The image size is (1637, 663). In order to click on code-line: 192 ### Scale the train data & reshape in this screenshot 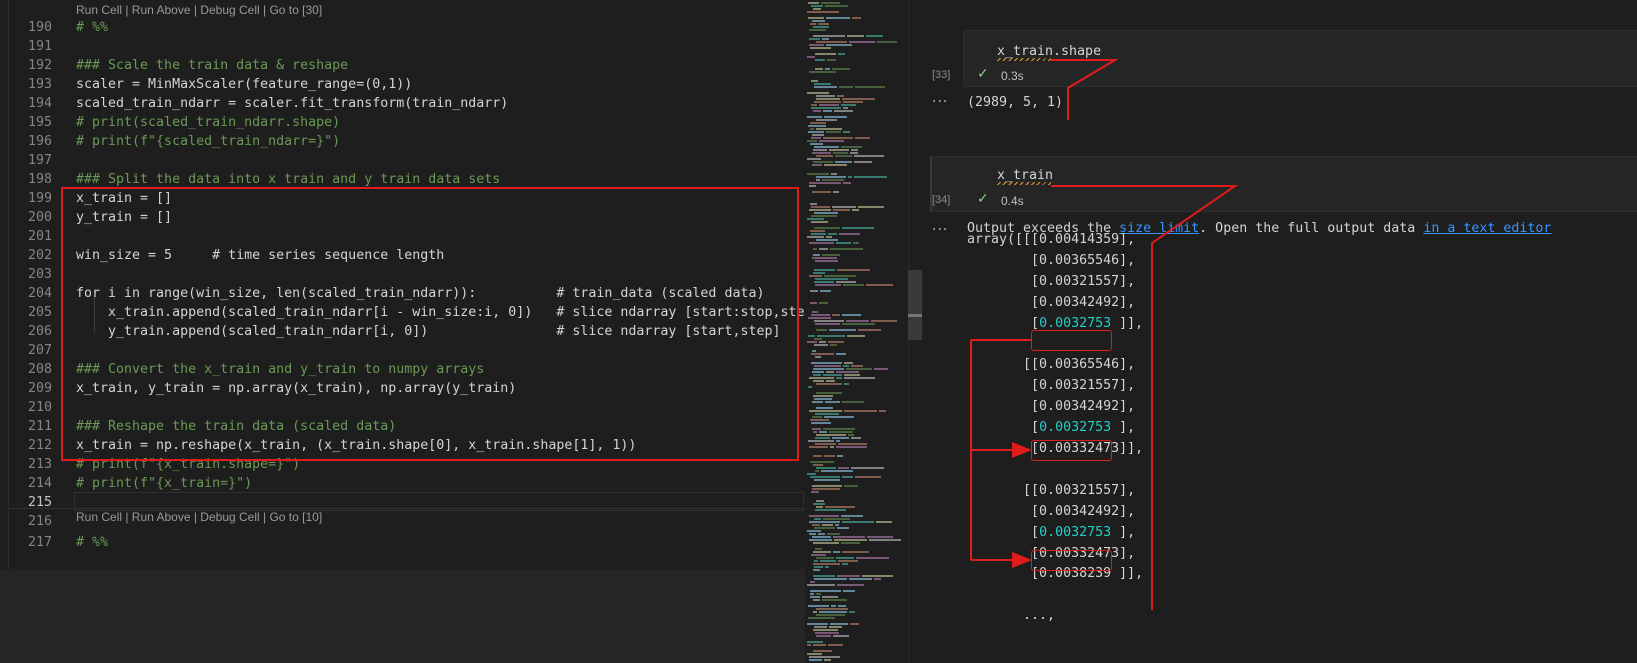, I will do `click(402, 65)`.